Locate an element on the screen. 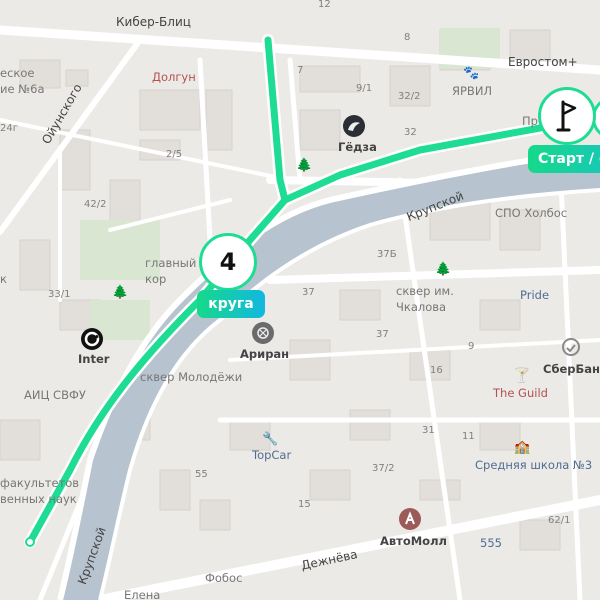  house-number: 9/1 is located at coordinates (364, 88).